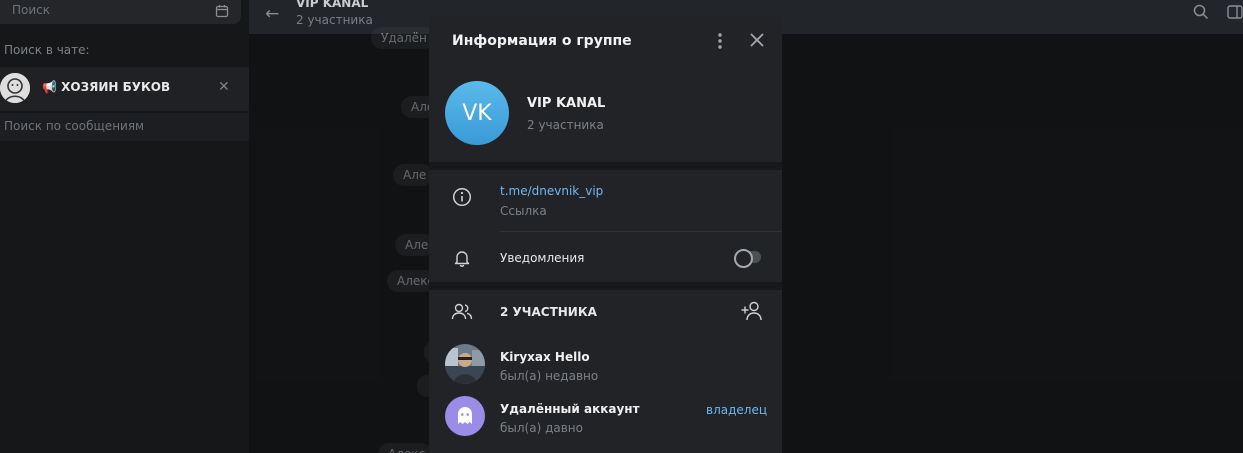  I want to click on notifications-label: Уведомления, so click(542, 258).